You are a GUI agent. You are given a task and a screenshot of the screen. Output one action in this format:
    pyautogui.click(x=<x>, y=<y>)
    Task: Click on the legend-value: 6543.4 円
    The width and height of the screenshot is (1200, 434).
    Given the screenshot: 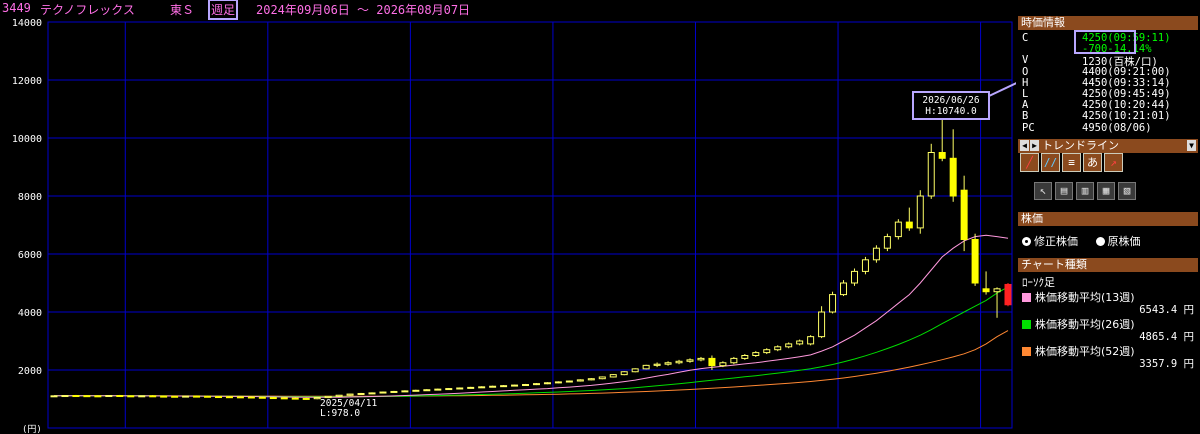 What is the action you would take?
    pyautogui.click(x=1166, y=310)
    